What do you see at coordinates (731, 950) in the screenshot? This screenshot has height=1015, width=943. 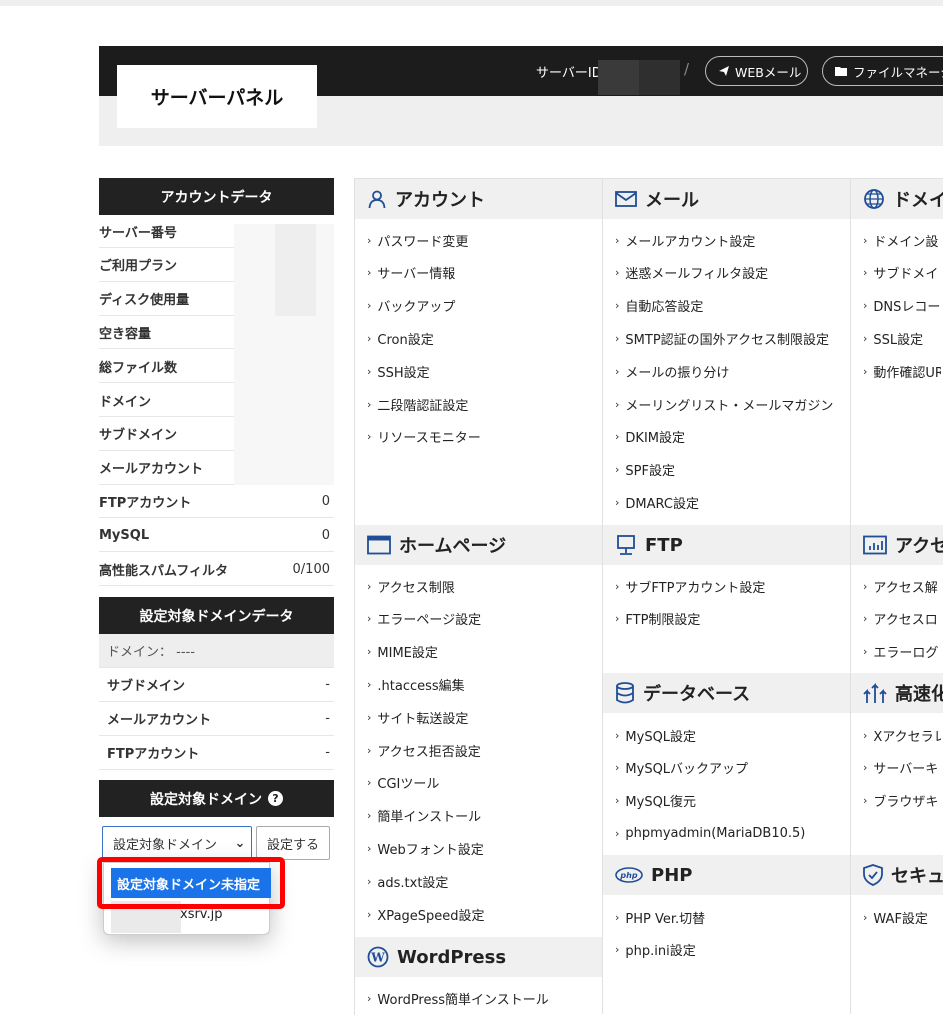 I see `menu-item-php: › php.ini設定` at bounding box center [731, 950].